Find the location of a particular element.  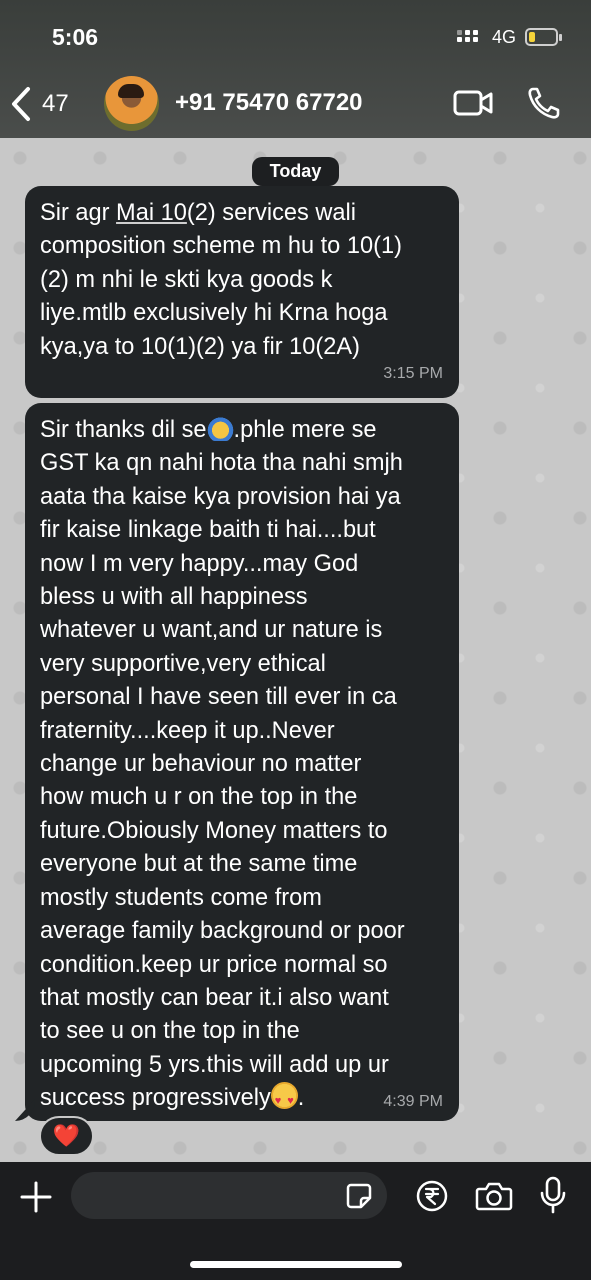

battery-icon is located at coordinates (543, 37).